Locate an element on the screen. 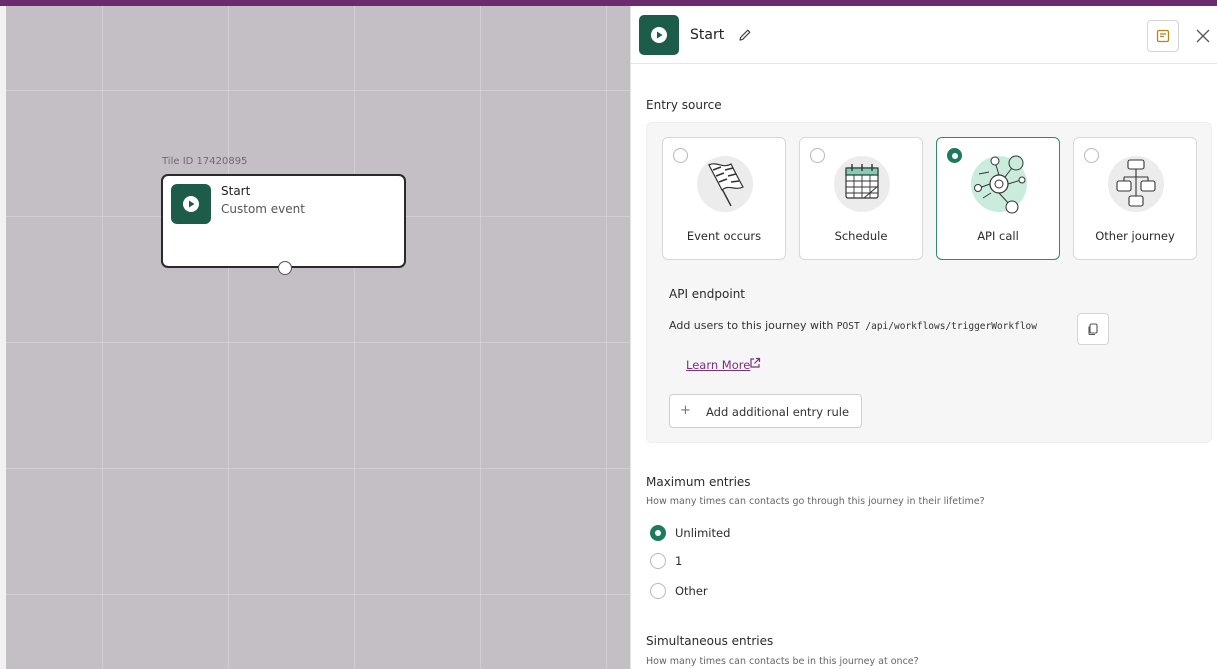 The height and width of the screenshot is (669, 1217). copy-endpoint-button is located at coordinates (1093, 329).